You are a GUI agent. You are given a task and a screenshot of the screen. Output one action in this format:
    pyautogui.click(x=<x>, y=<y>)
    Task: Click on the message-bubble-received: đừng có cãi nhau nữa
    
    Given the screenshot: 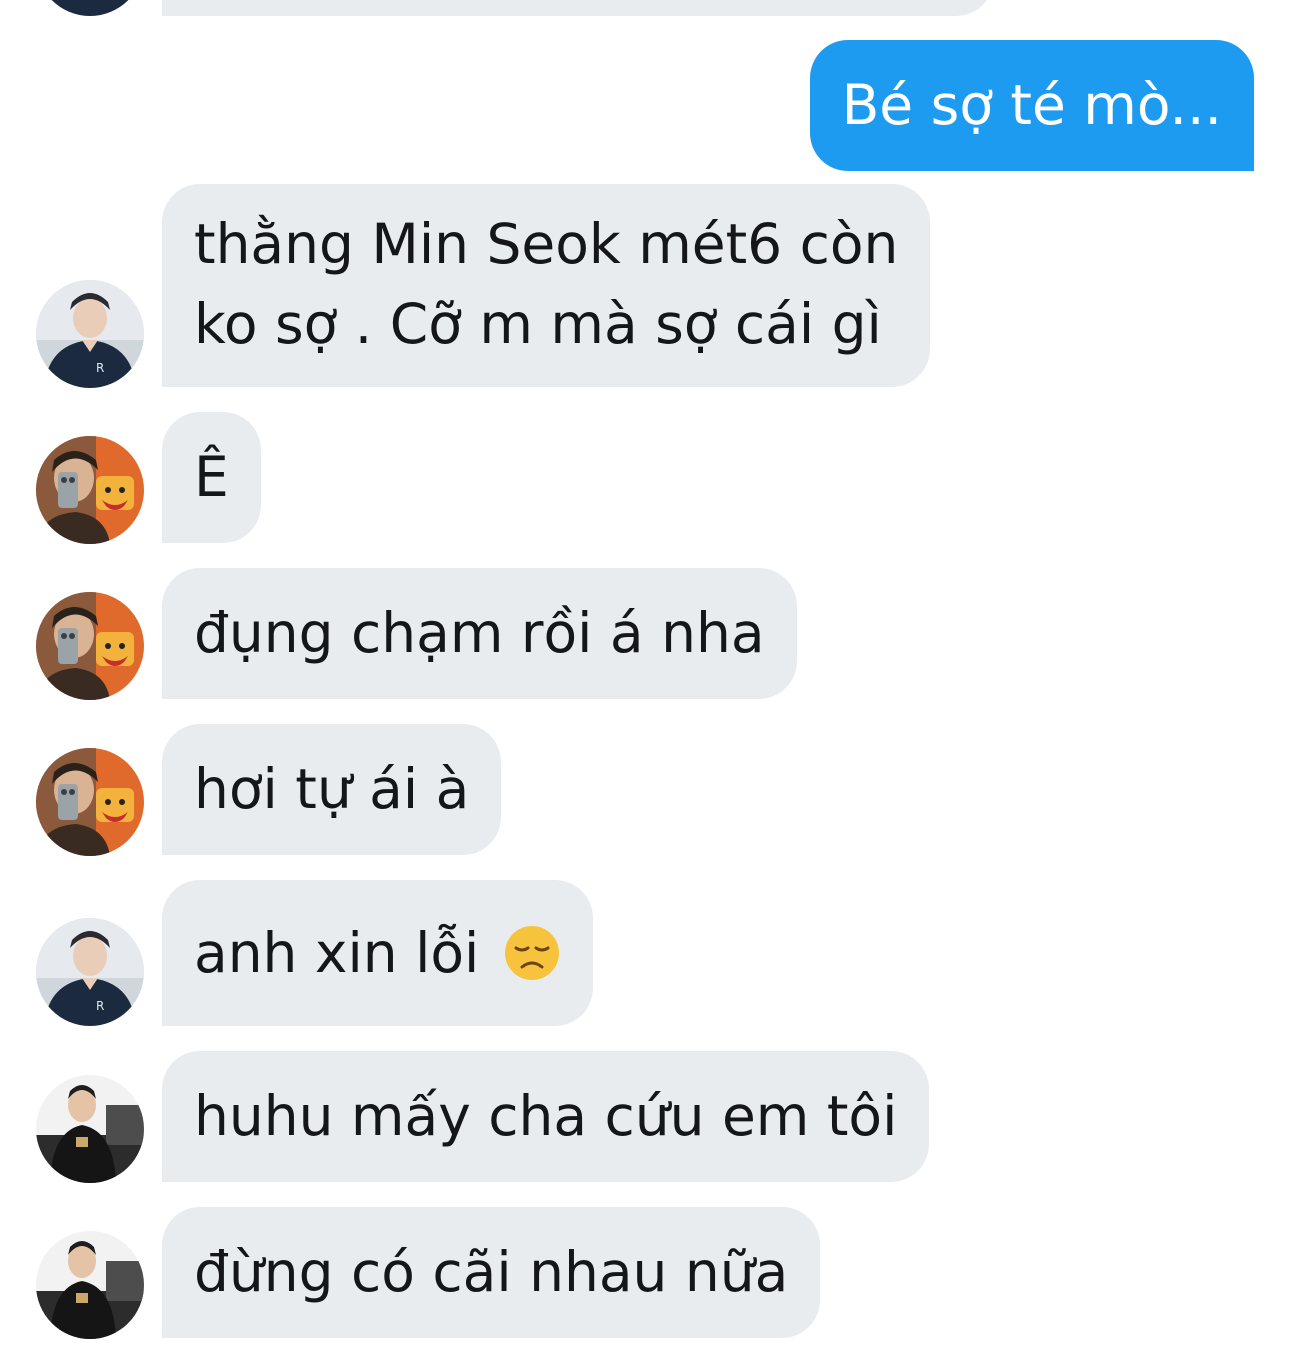 What is the action you would take?
    pyautogui.click(x=491, y=1272)
    